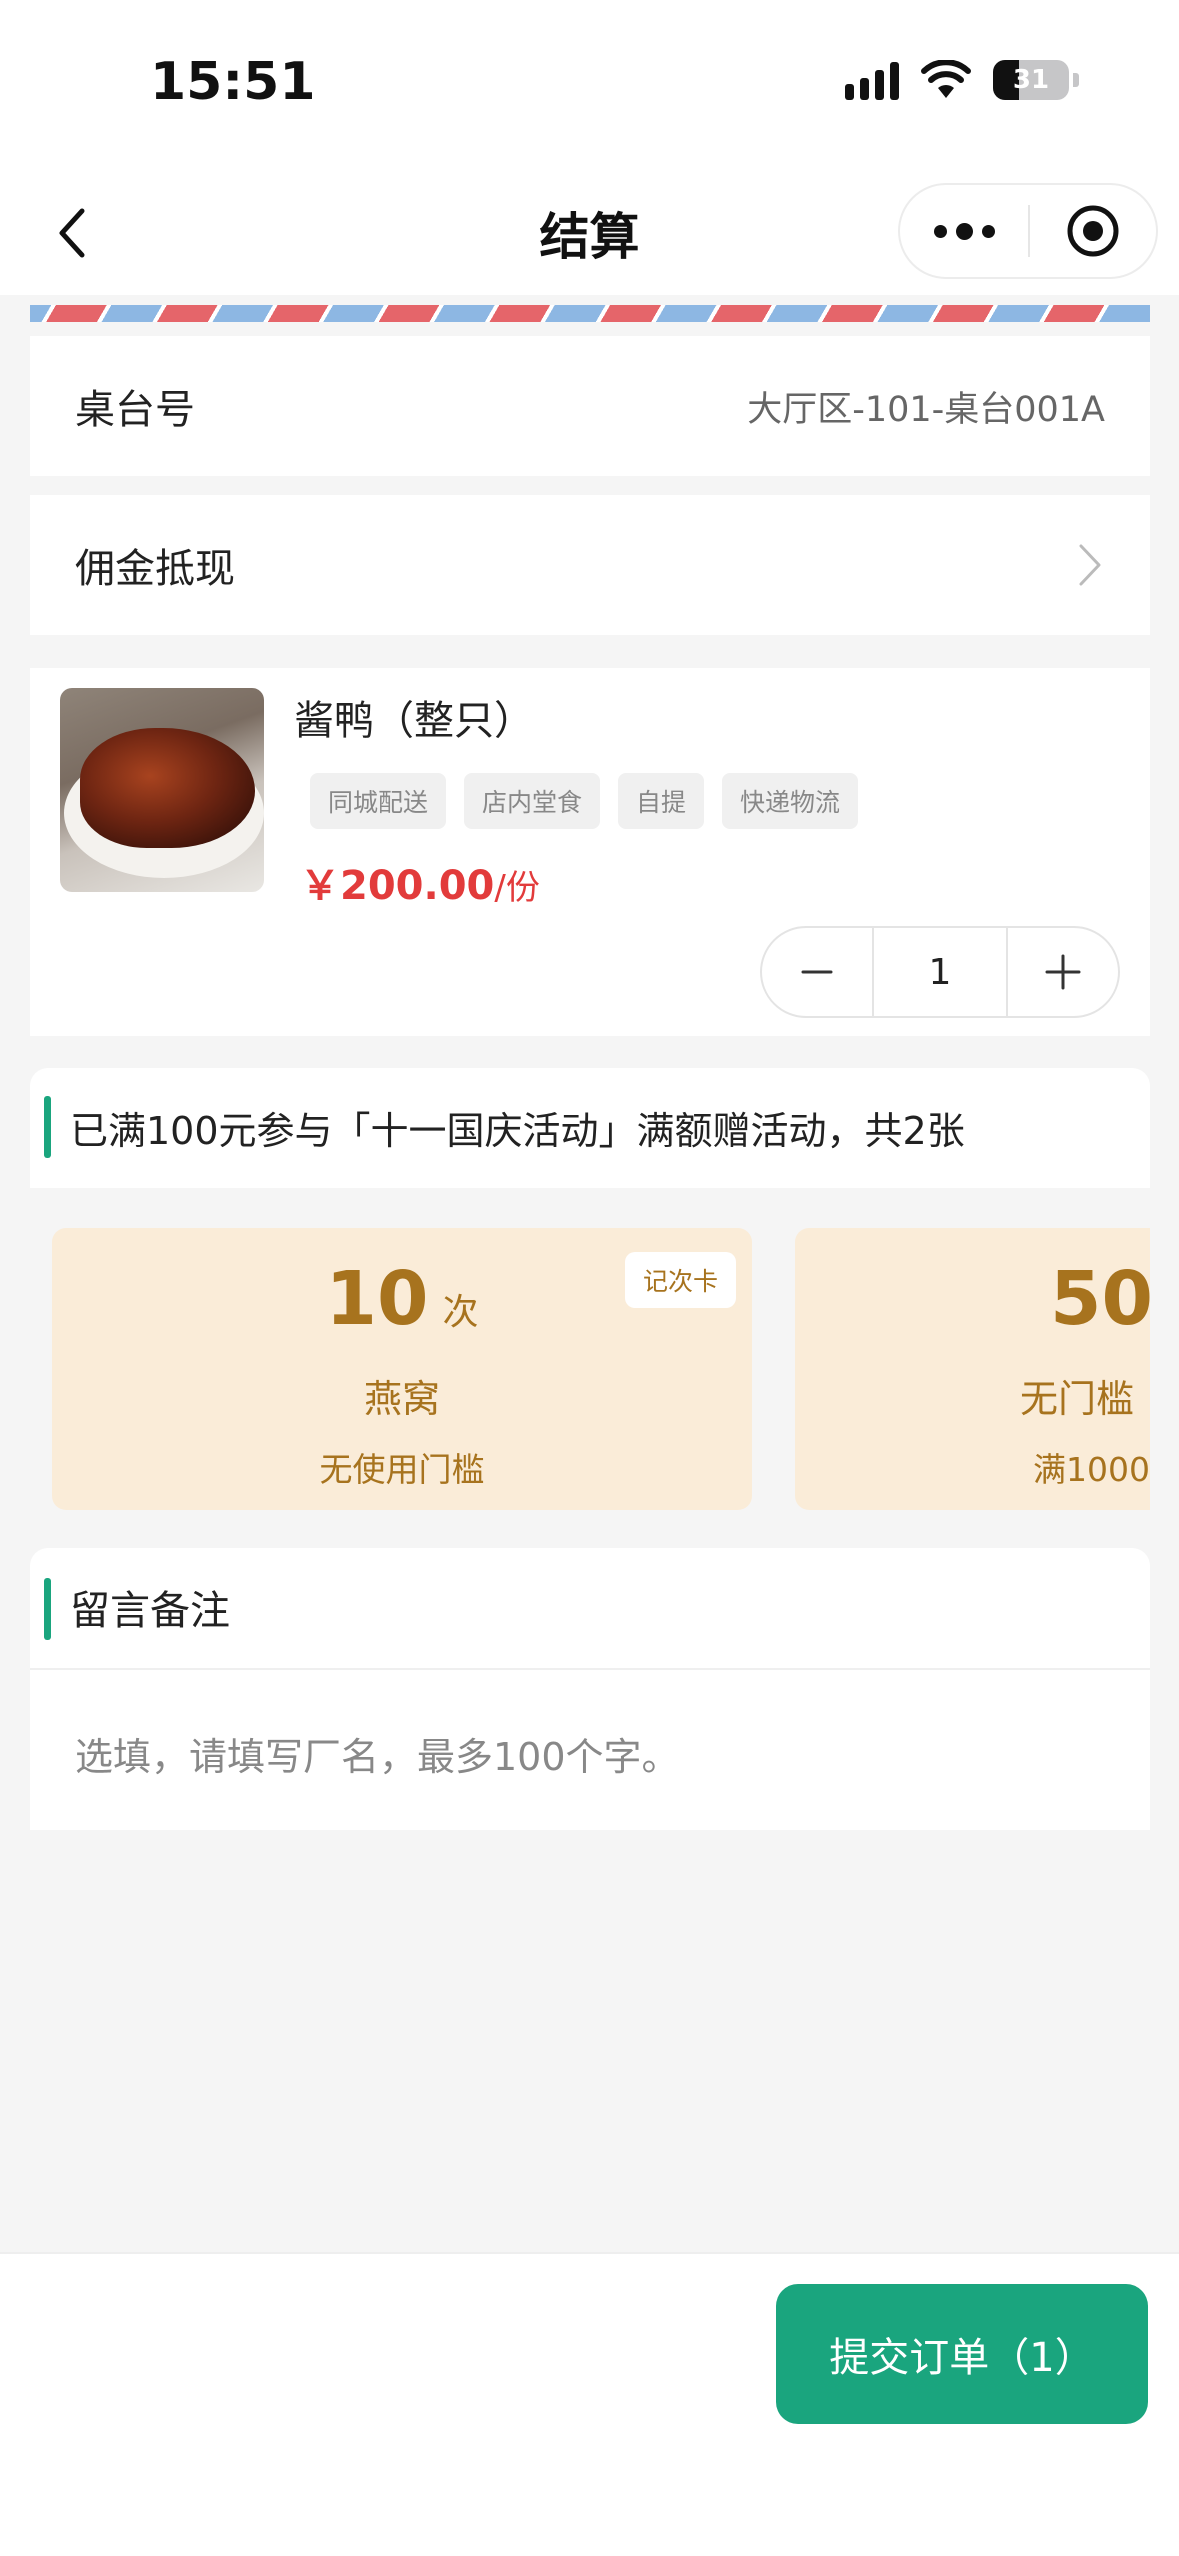 This screenshot has width=1179, height=2556. I want to click on bottom-action-bar: 提交订单（1）, so click(589, 2404).